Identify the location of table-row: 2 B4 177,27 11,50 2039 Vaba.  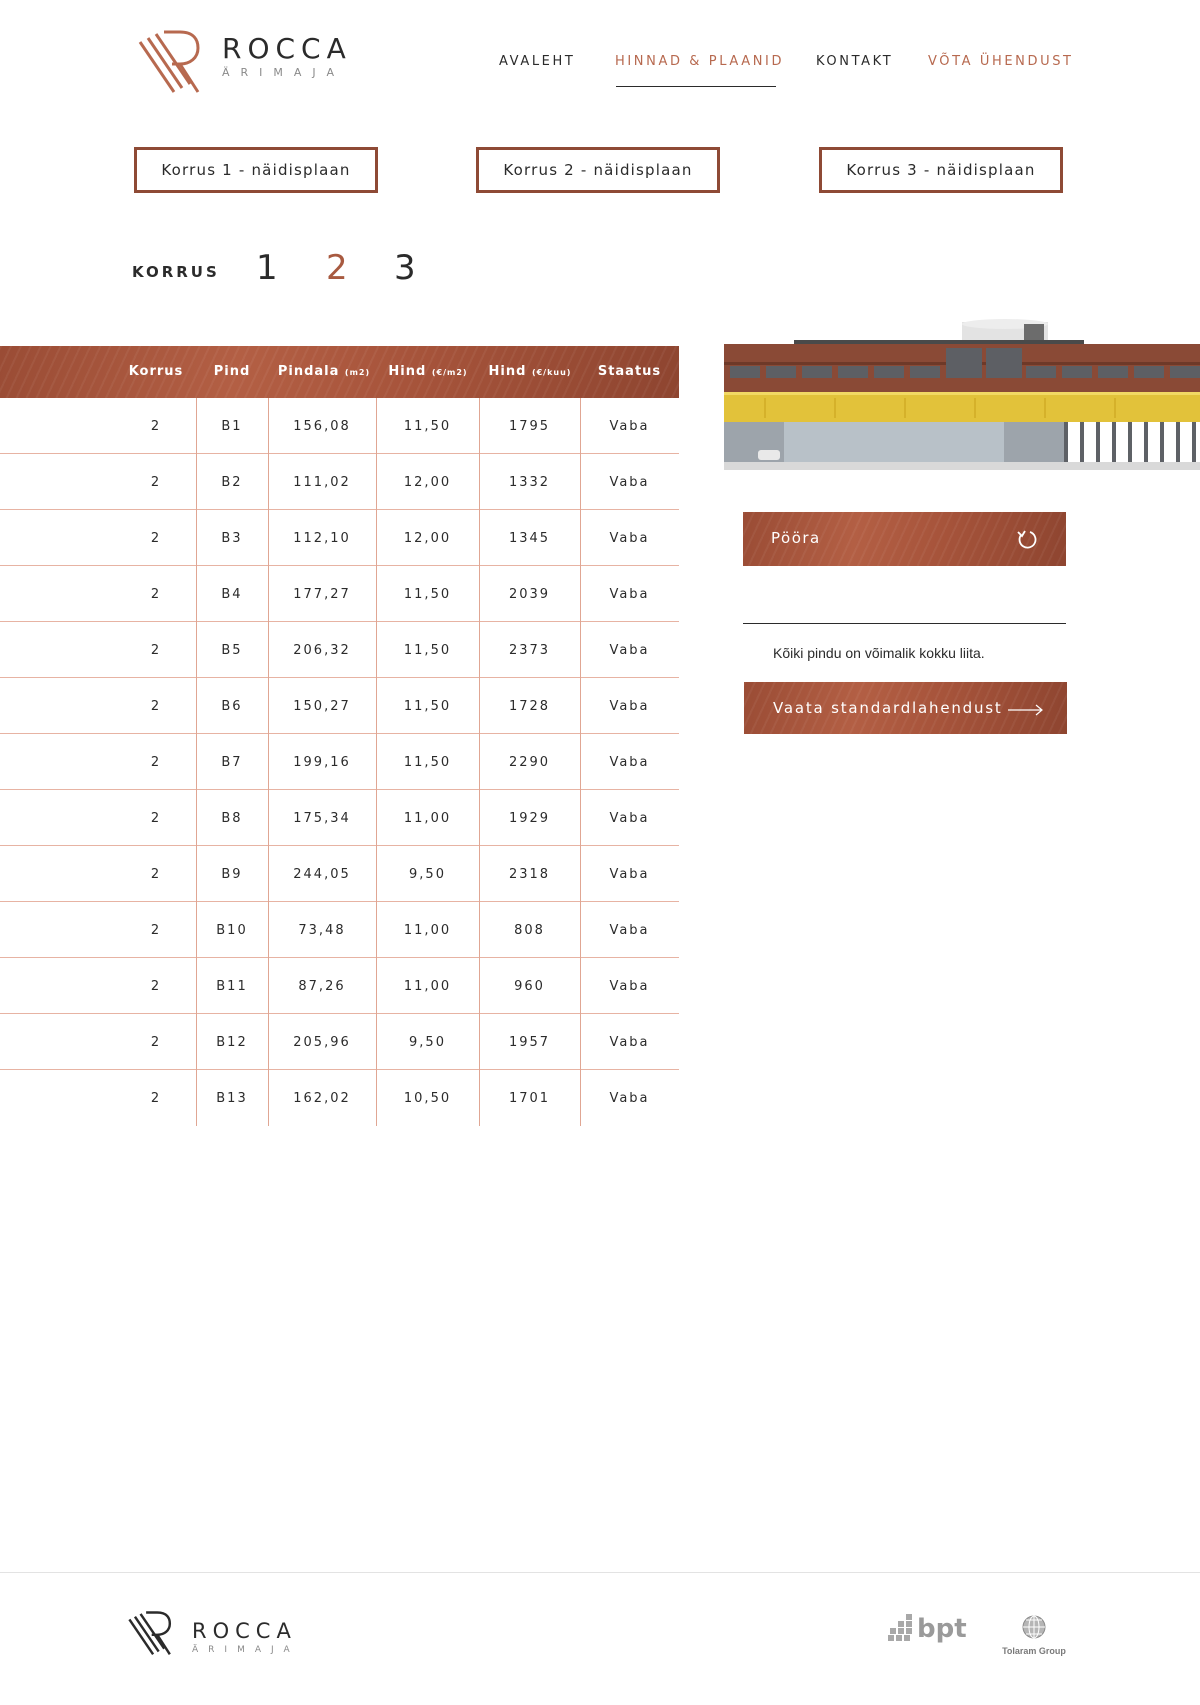
(339, 594).